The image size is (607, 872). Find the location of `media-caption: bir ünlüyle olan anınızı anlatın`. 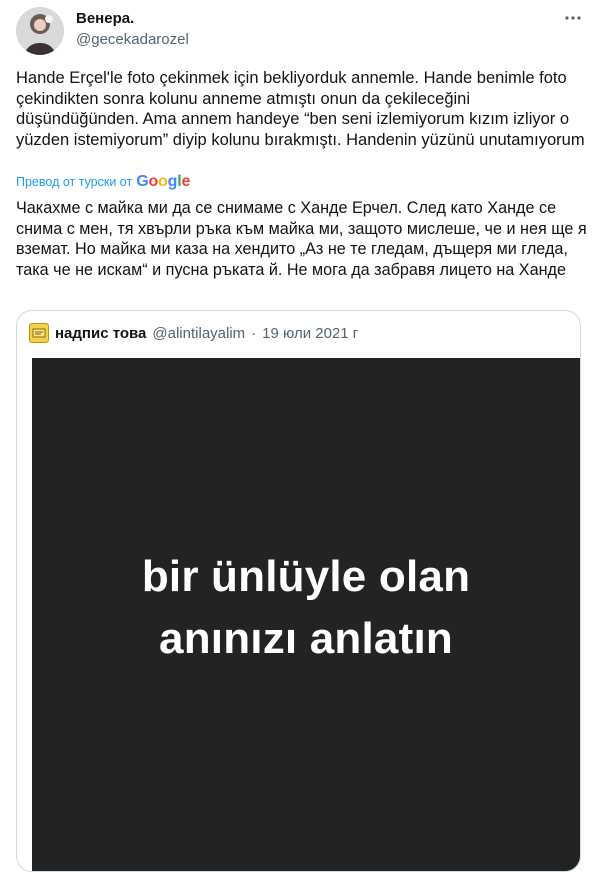

media-caption: bir ünlüyle olan anınızı anlatın is located at coordinates (306, 608).